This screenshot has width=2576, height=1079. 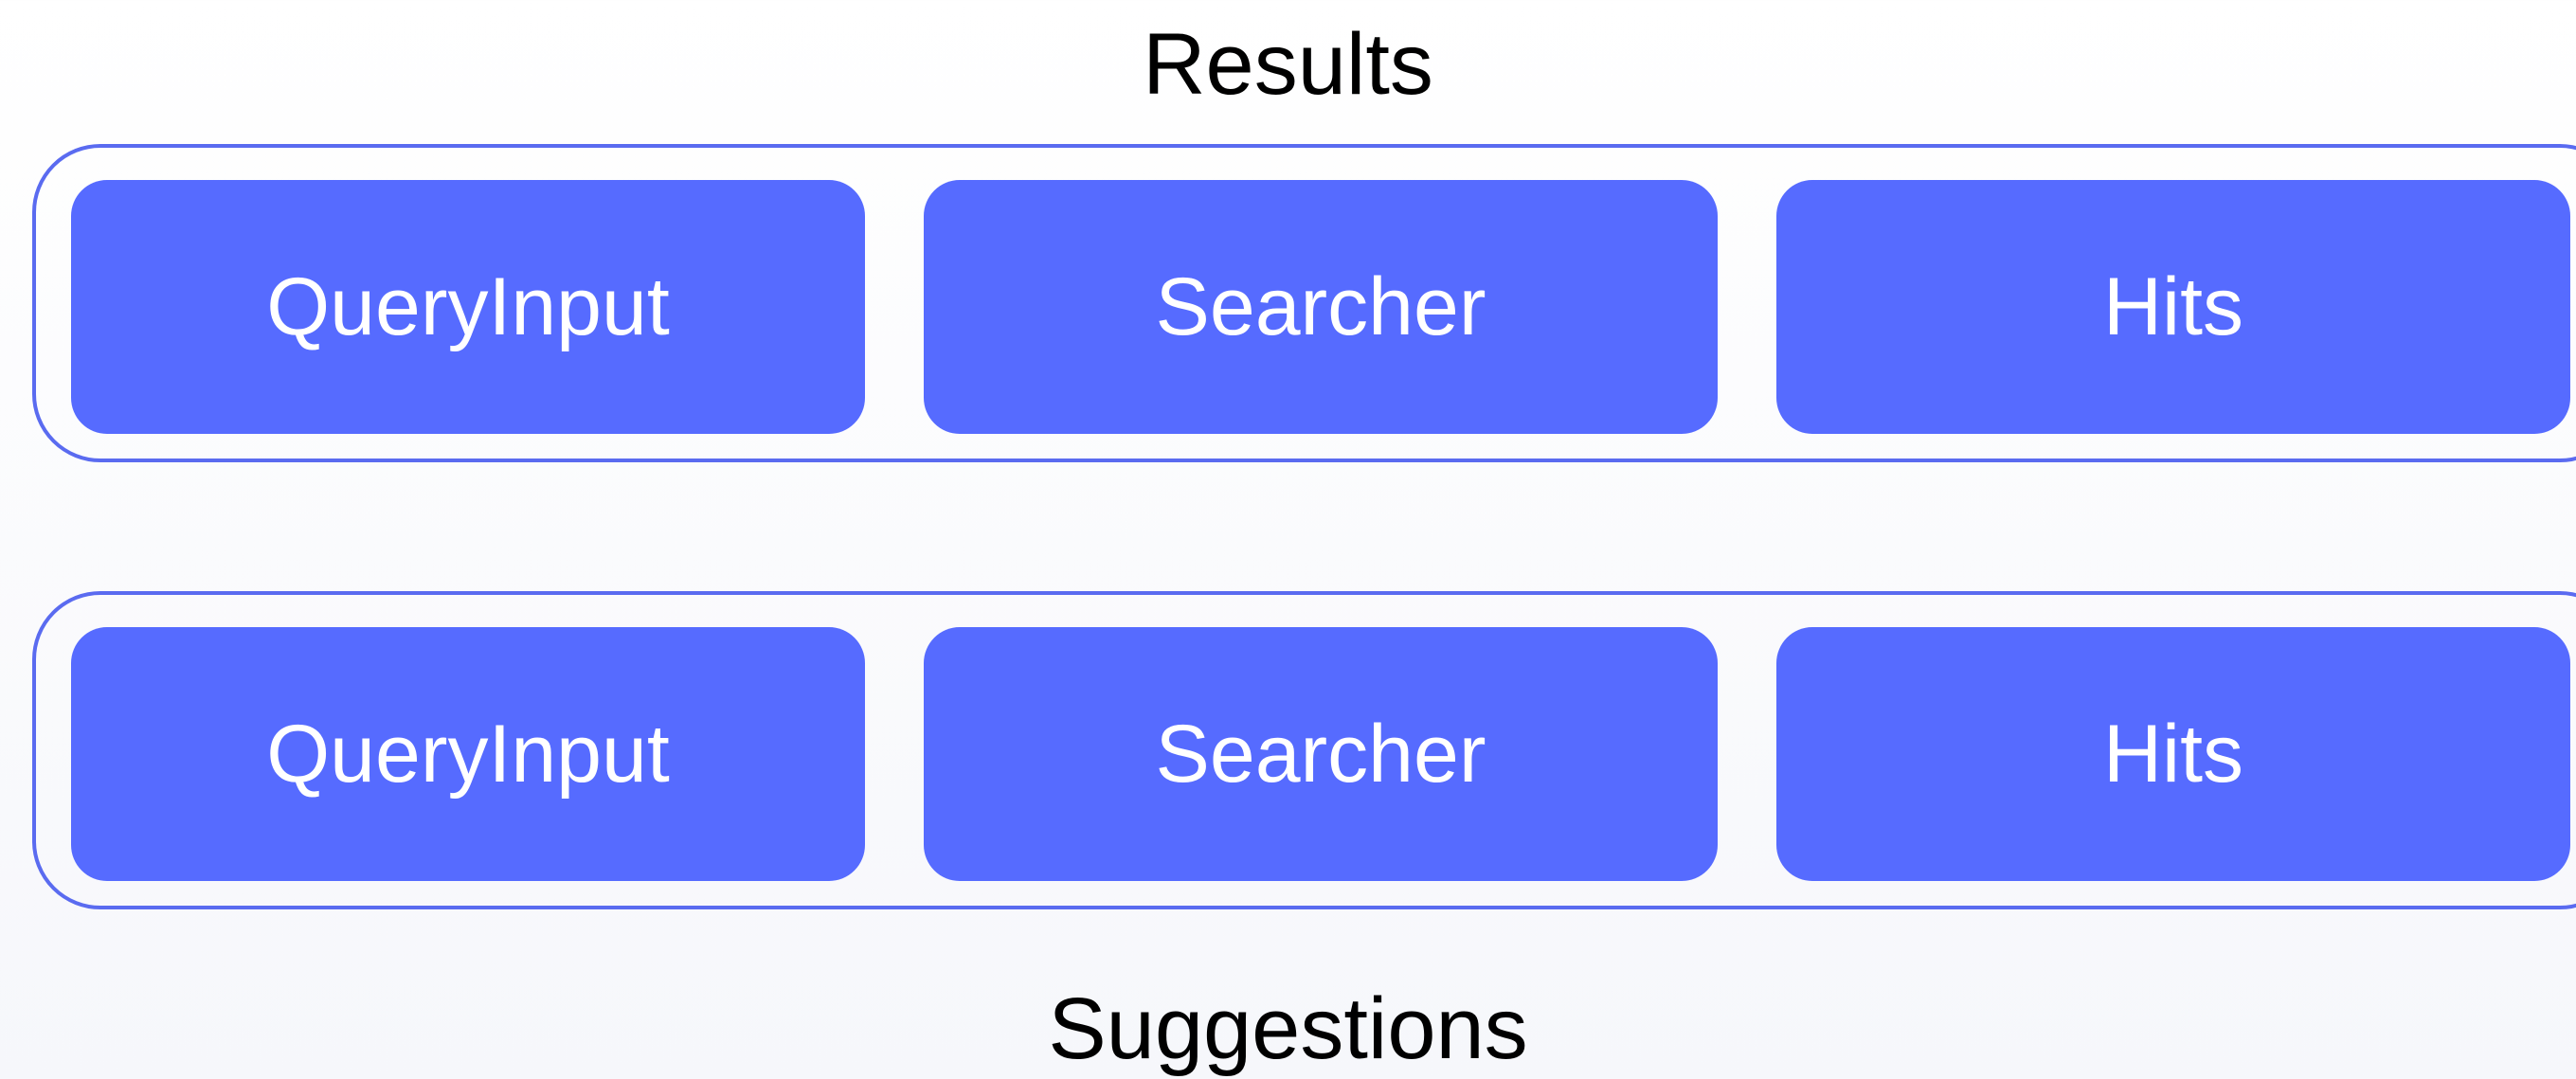 I want to click on suggestions-searcher-label: Searcher, so click(x=1320, y=754).